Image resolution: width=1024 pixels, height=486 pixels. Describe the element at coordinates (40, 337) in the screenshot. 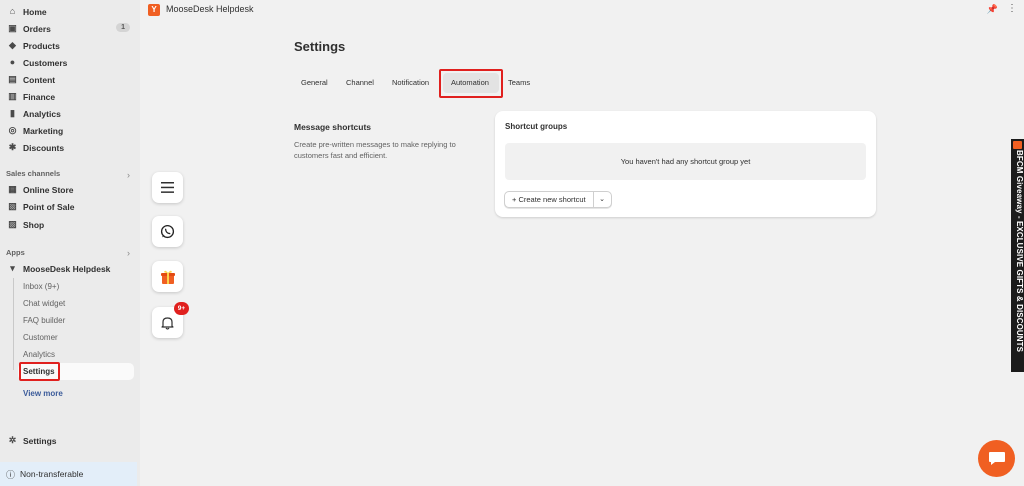

I see `sub-item-customer: Customer` at that location.